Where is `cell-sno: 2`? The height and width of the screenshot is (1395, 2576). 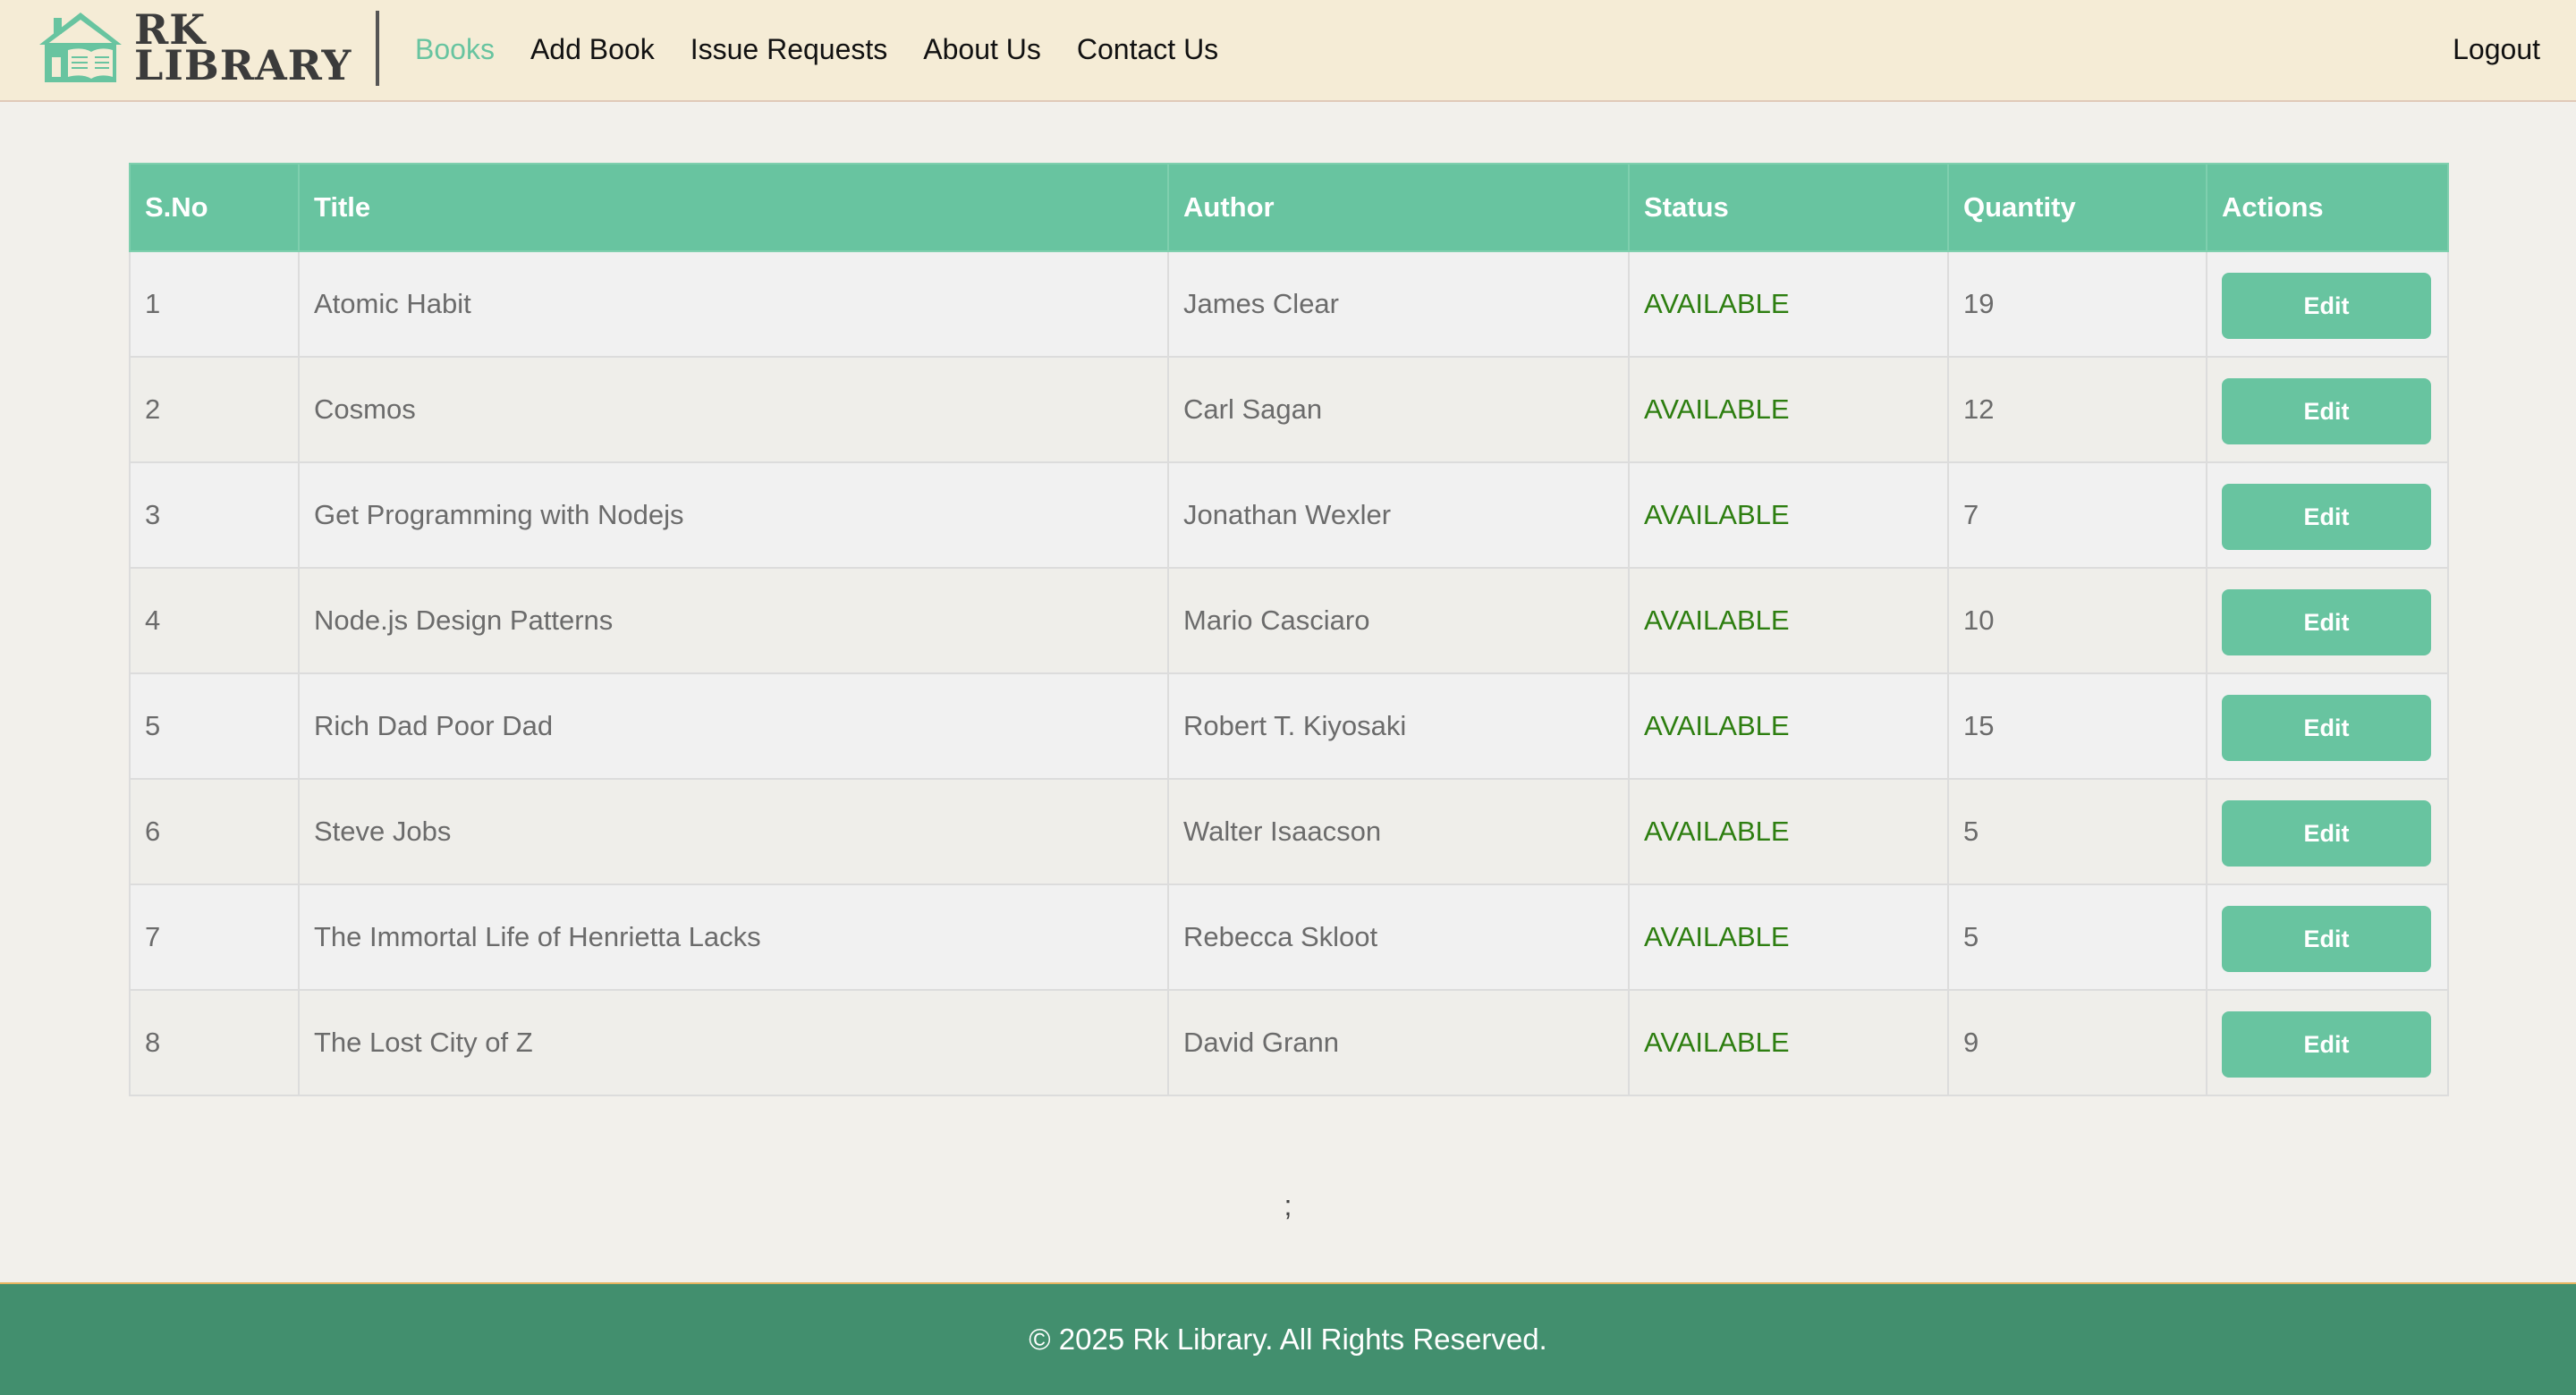
cell-sno: 2 is located at coordinates (214, 409).